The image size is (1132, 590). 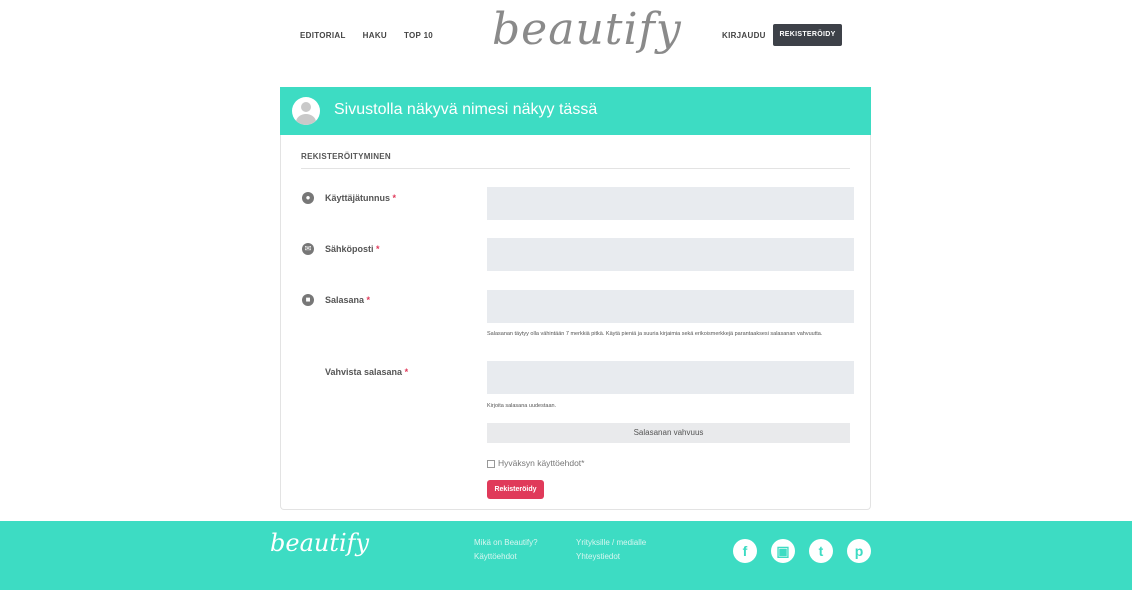 What do you see at coordinates (821, 551) in the screenshot?
I see `twitter-icon: t` at bounding box center [821, 551].